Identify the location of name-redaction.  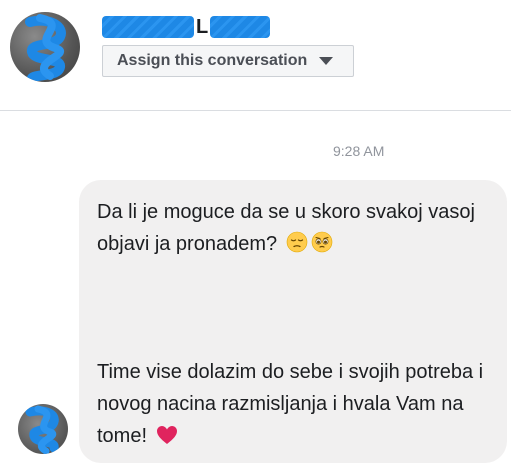
(148, 27).